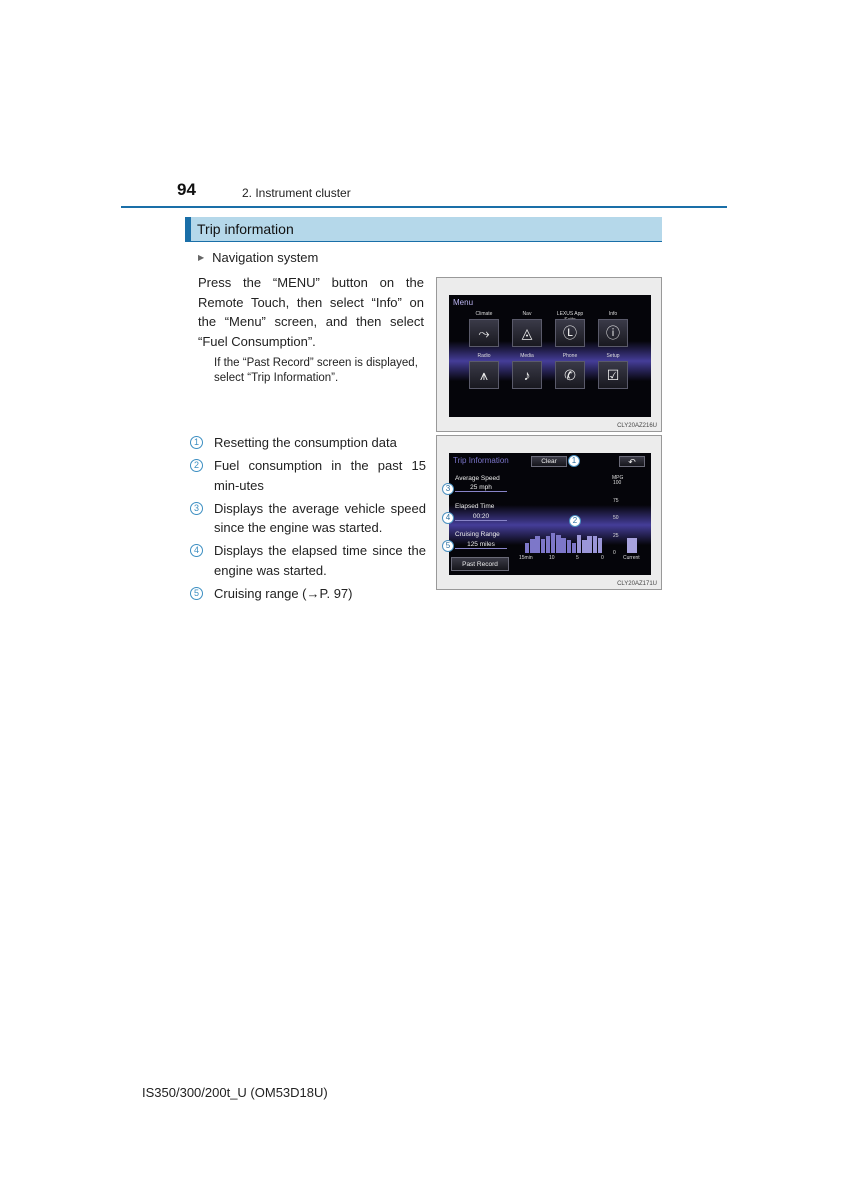 This screenshot has width=848, height=1200. I want to click on list-item-text: Fuel consumption in the past 15 min-utes, so click(320, 475).